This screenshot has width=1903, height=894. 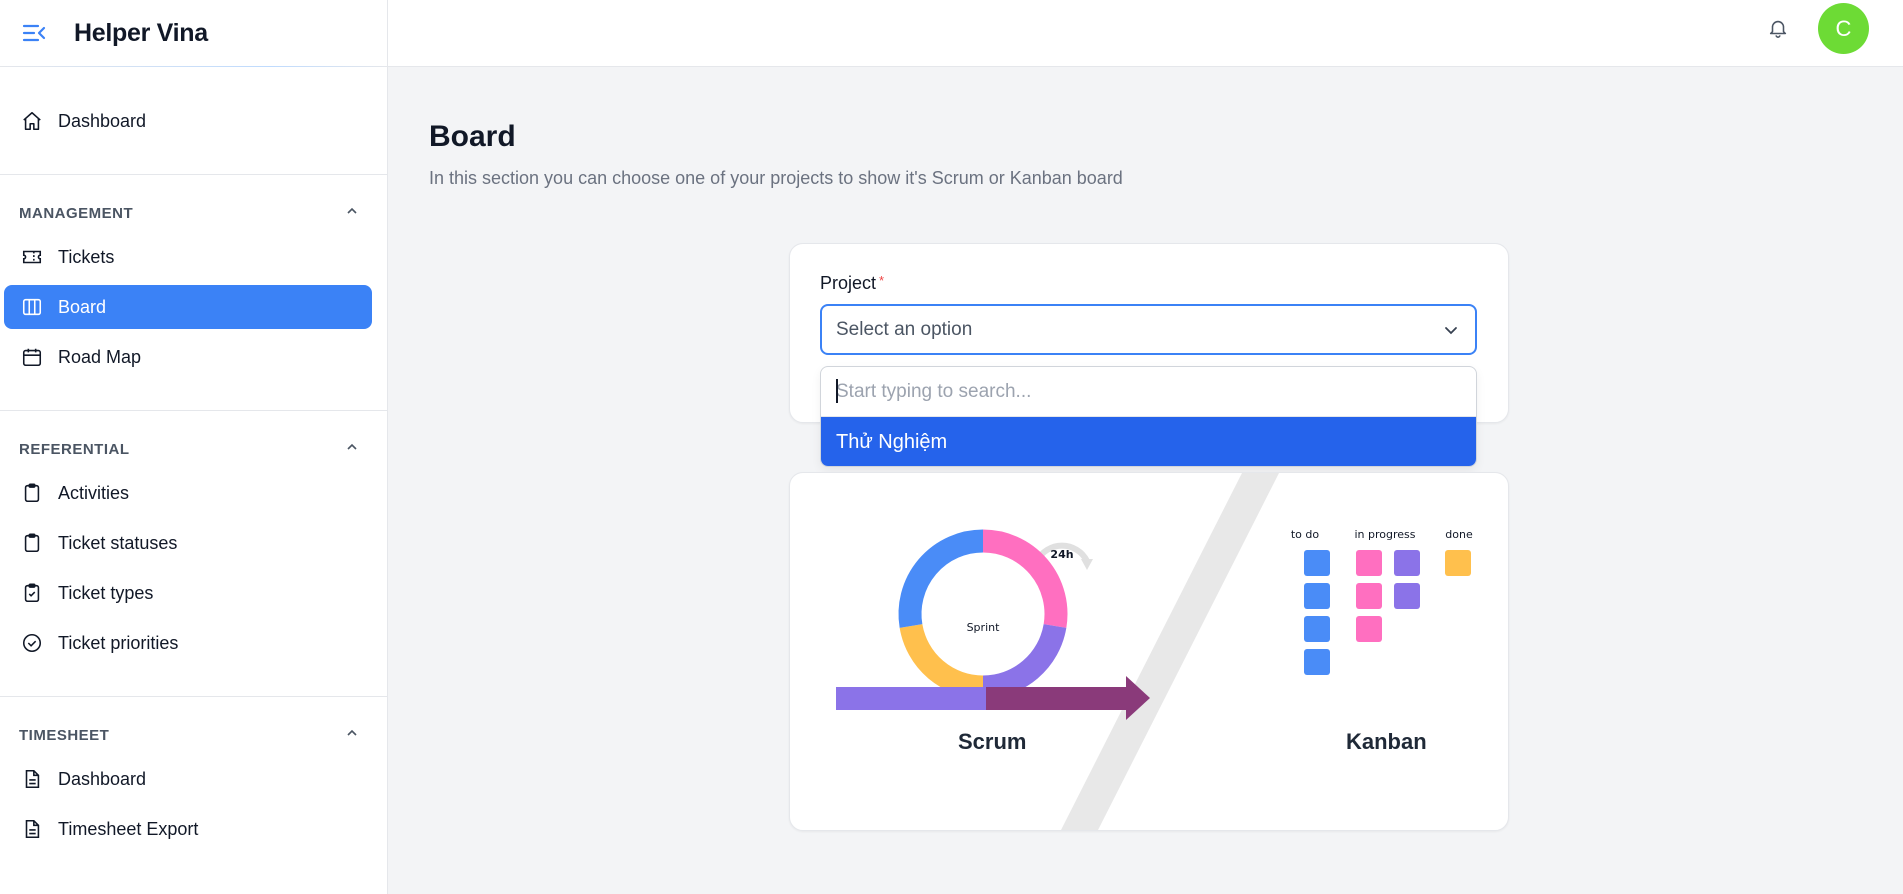 What do you see at coordinates (32, 357) in the screenshot?
I see `calendar-icon` at bounding box center [32, 357].